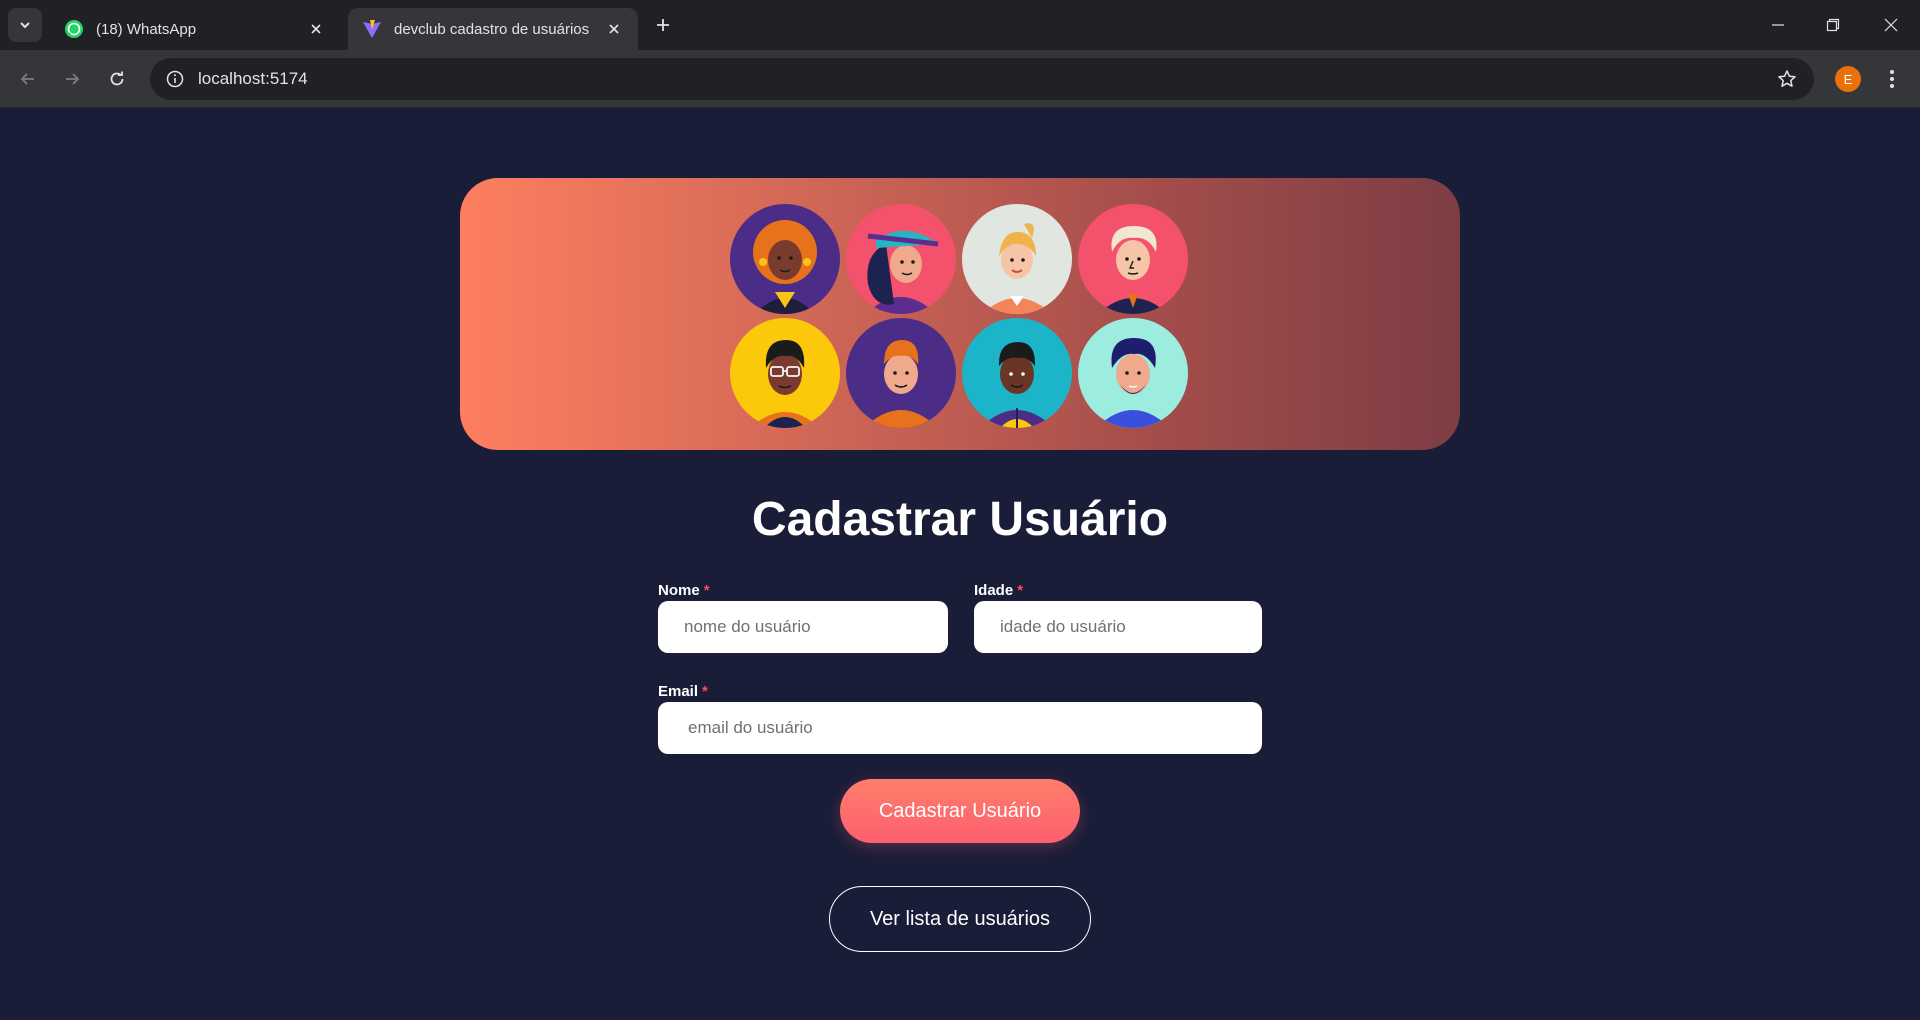  I want to click on back-button, so click(28, 79).